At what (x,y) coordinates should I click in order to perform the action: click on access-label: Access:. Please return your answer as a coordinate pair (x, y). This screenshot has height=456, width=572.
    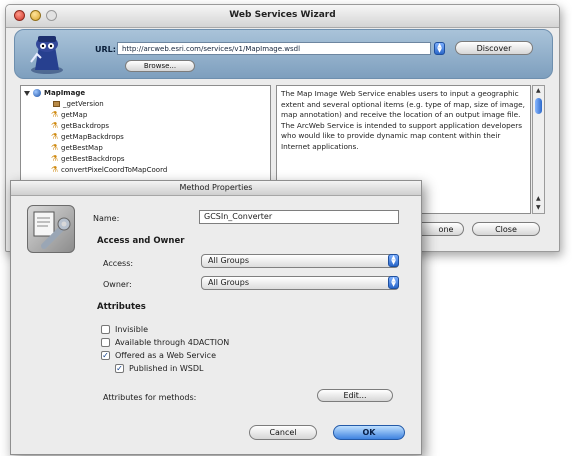
    Looking at the image, I should click on (118, 263).